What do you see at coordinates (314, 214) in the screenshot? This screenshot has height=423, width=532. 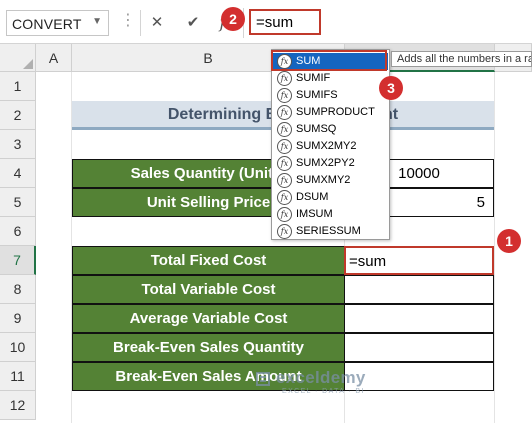 I see `autocomplete-item-label: IMSUM` at bounding box center [314, 214].